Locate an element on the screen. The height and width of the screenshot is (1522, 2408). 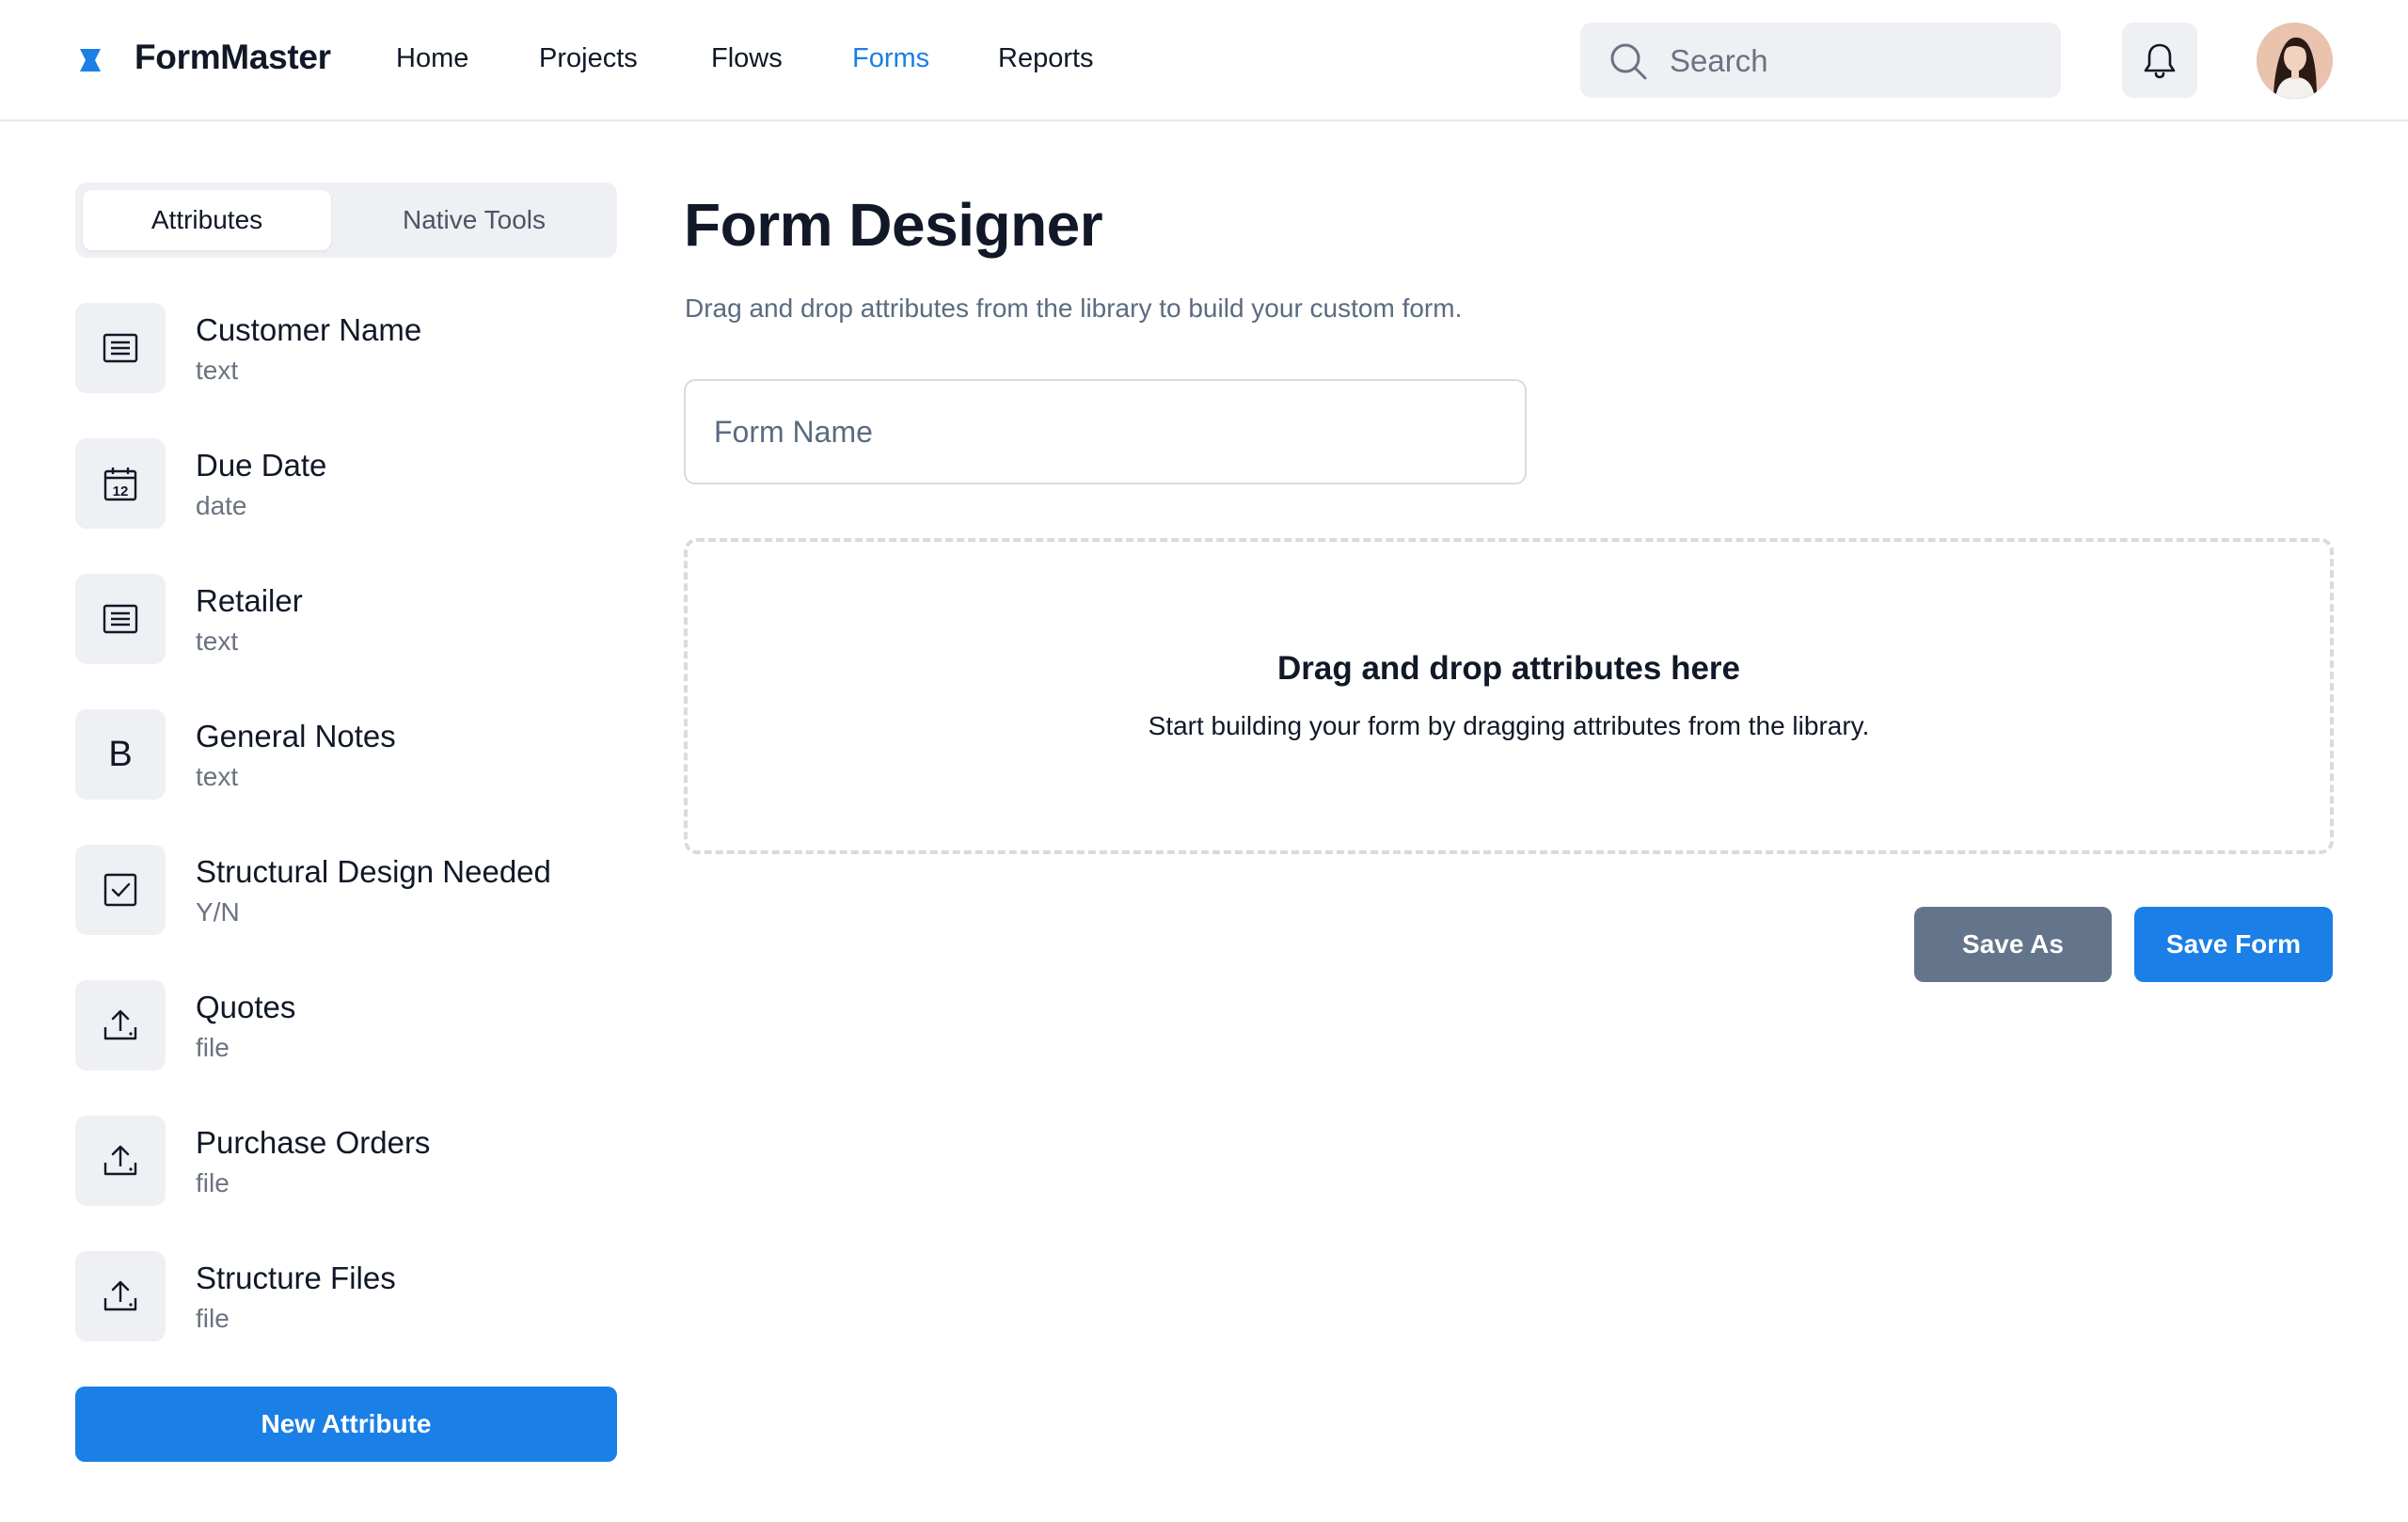
attribute-item-structure-files: Structure Files file is located at coordinates (346, 1296).